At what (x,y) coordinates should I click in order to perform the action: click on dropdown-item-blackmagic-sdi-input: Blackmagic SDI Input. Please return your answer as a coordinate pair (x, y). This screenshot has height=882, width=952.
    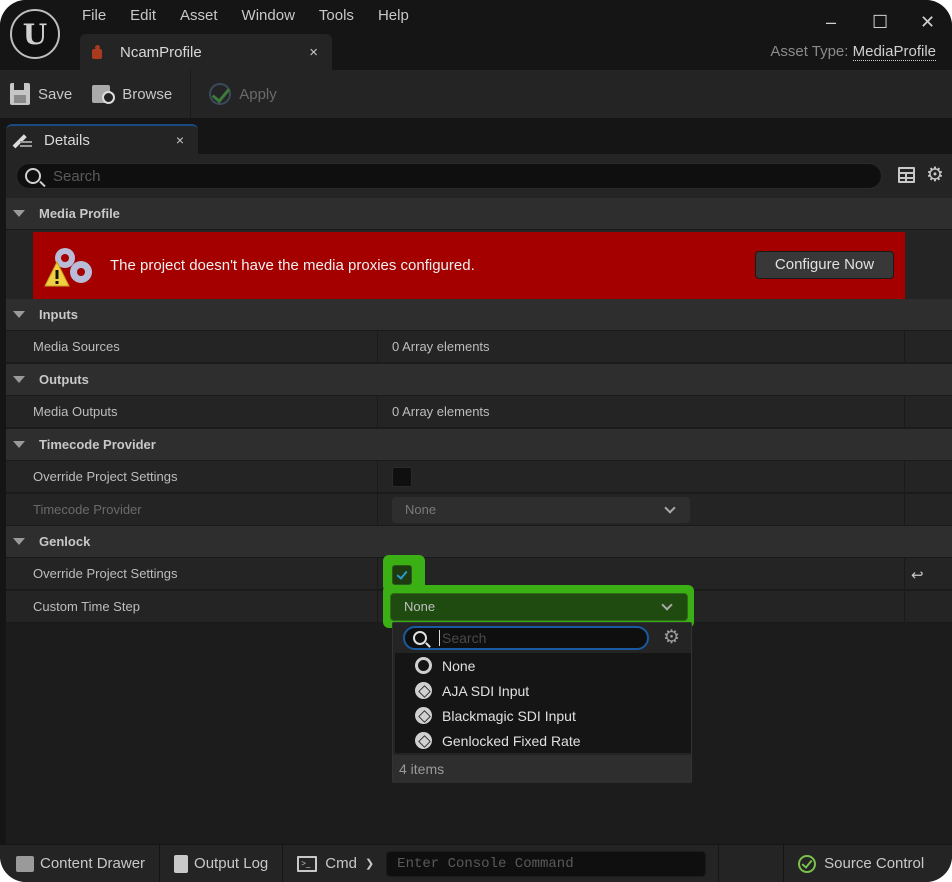
    Looking at the image, I should click on (543, 715).